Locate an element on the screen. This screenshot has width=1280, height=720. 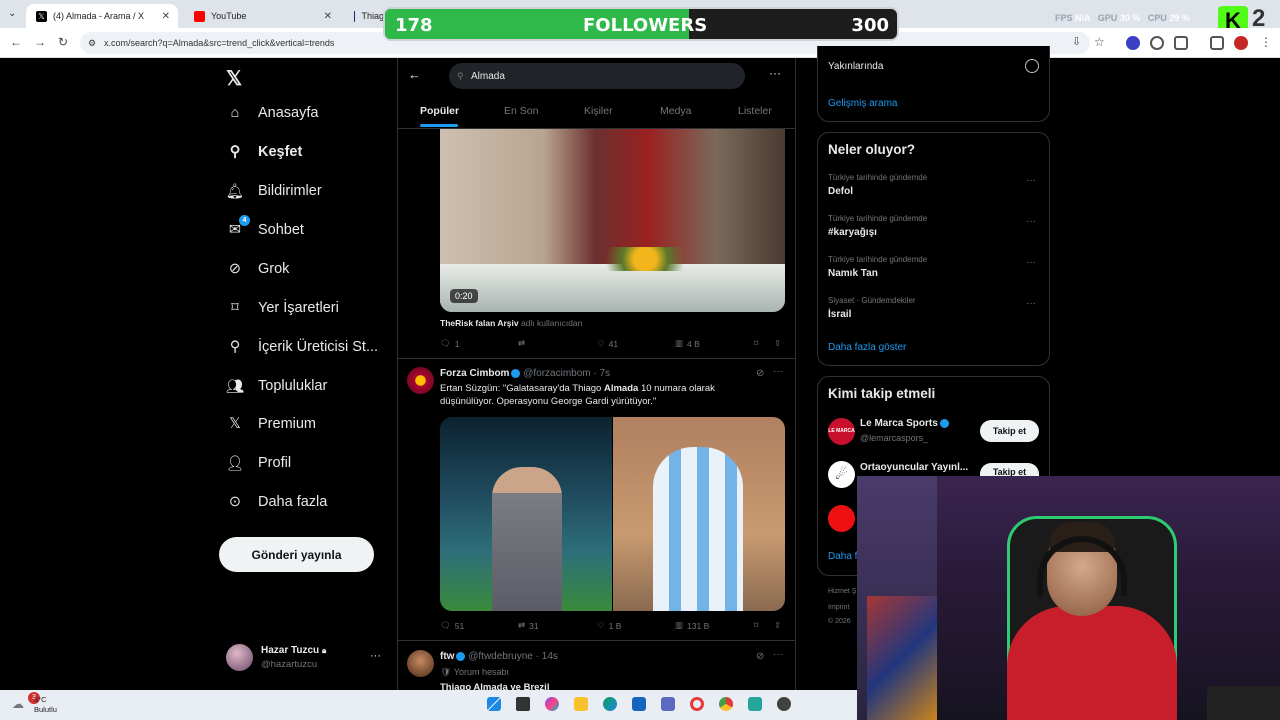
retweet-action: ⇄ is located at coordinates (521, 343).